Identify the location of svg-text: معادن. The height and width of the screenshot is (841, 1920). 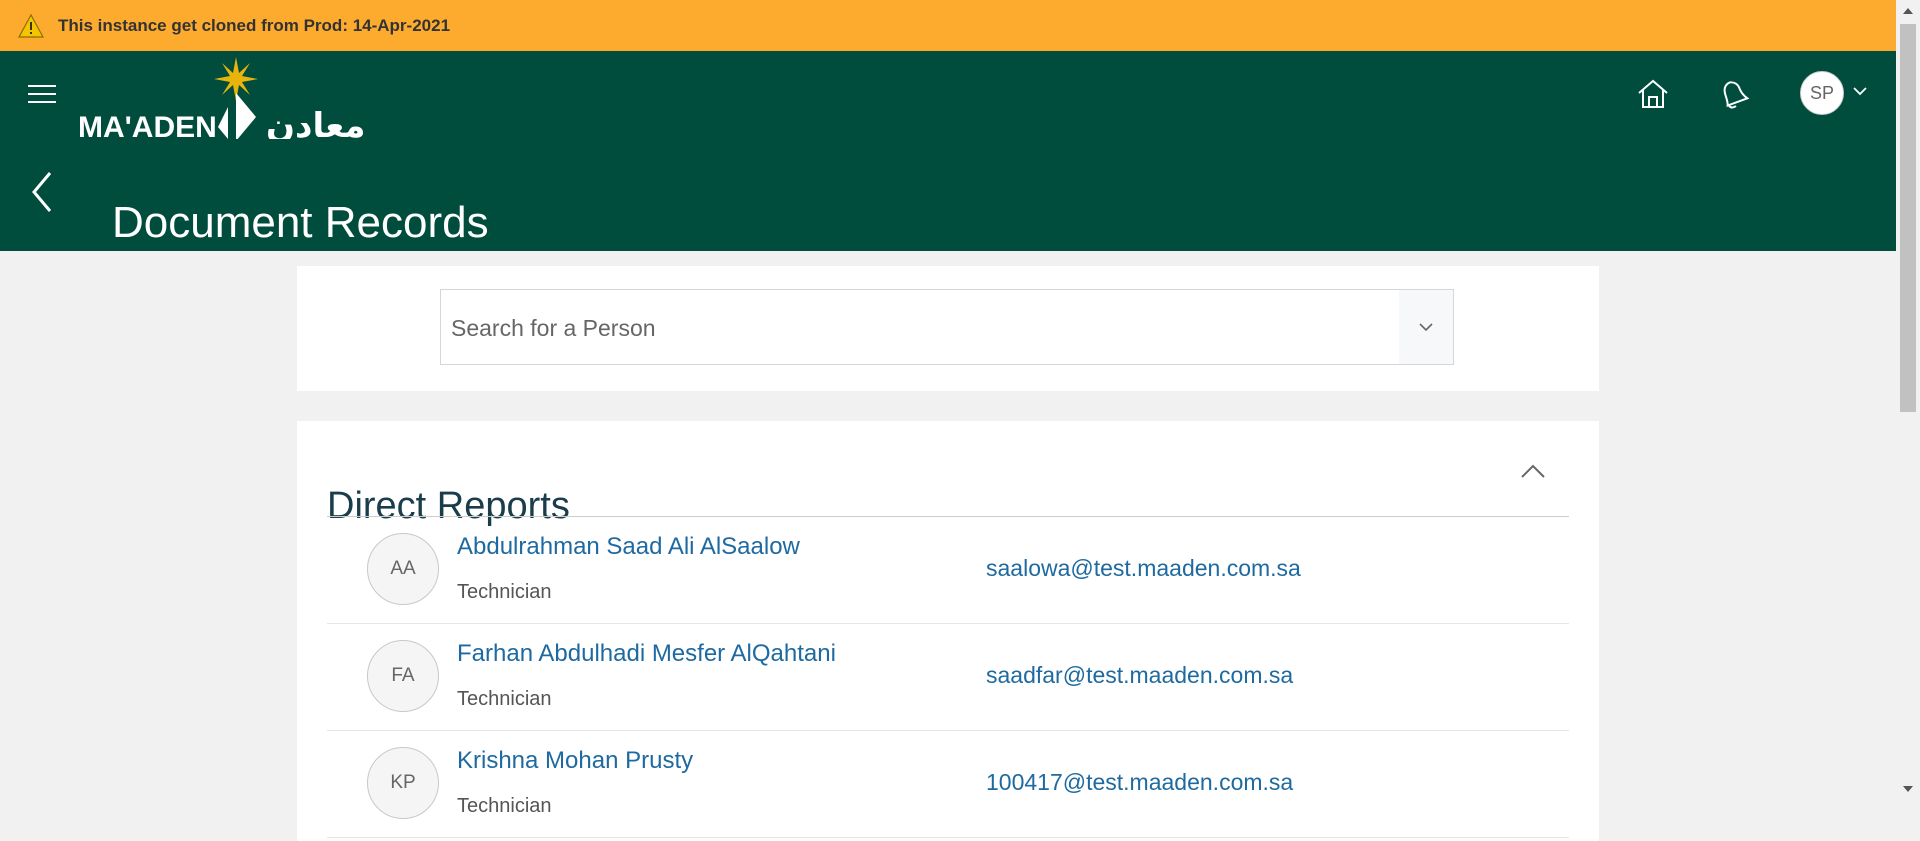
(315, 122).